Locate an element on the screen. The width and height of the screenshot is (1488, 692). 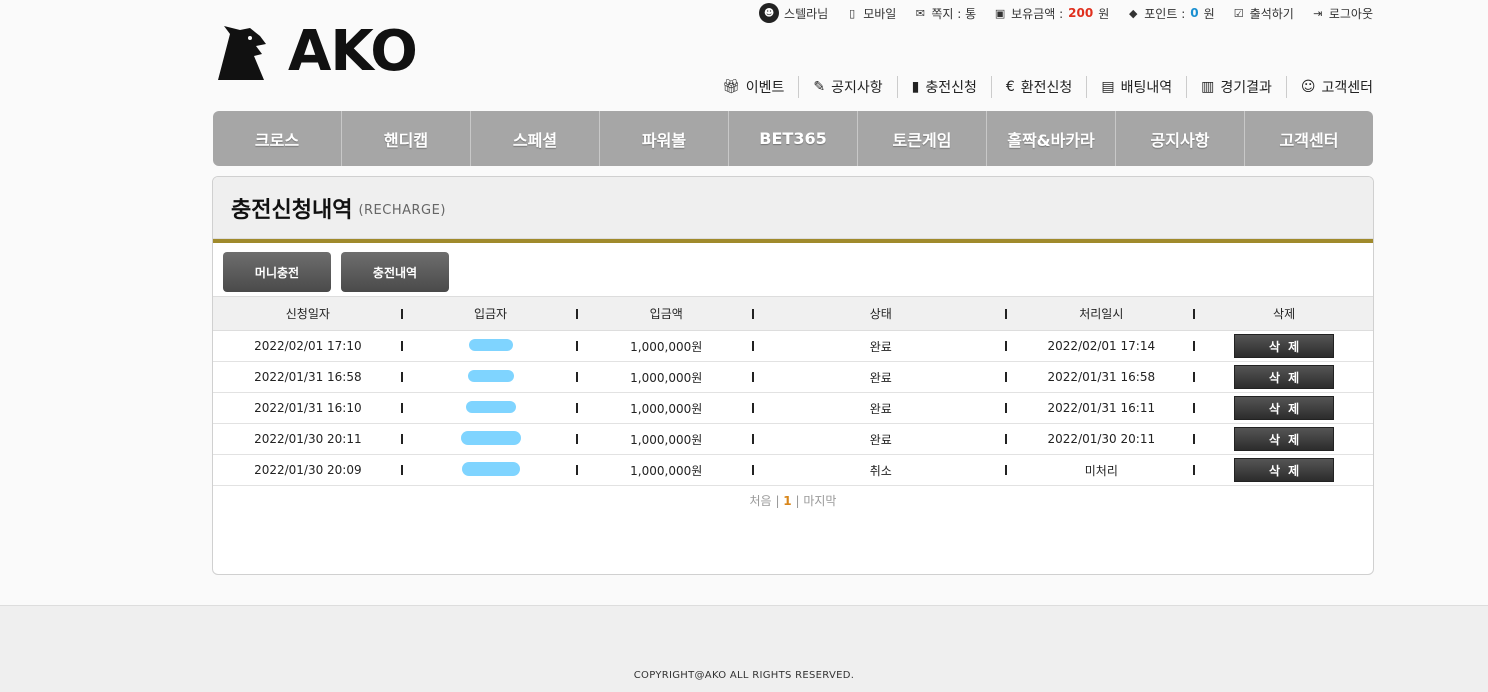
footer: COPYRIGHT@AKO ALL RIGHTS RESERVED. is located at coordinates (744, 648).